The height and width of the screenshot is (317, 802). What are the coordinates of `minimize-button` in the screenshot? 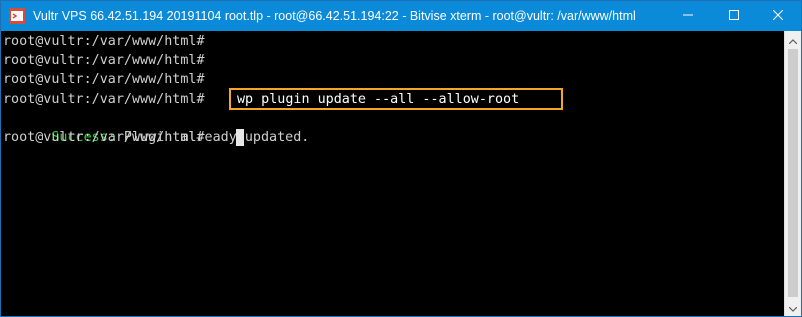 It's located at (688, 16).